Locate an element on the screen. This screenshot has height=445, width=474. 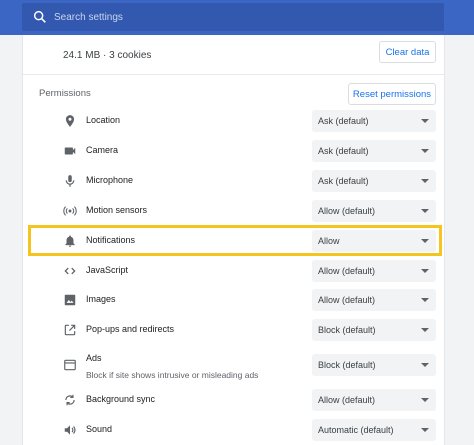
divider is located at coordinates (233, 74).